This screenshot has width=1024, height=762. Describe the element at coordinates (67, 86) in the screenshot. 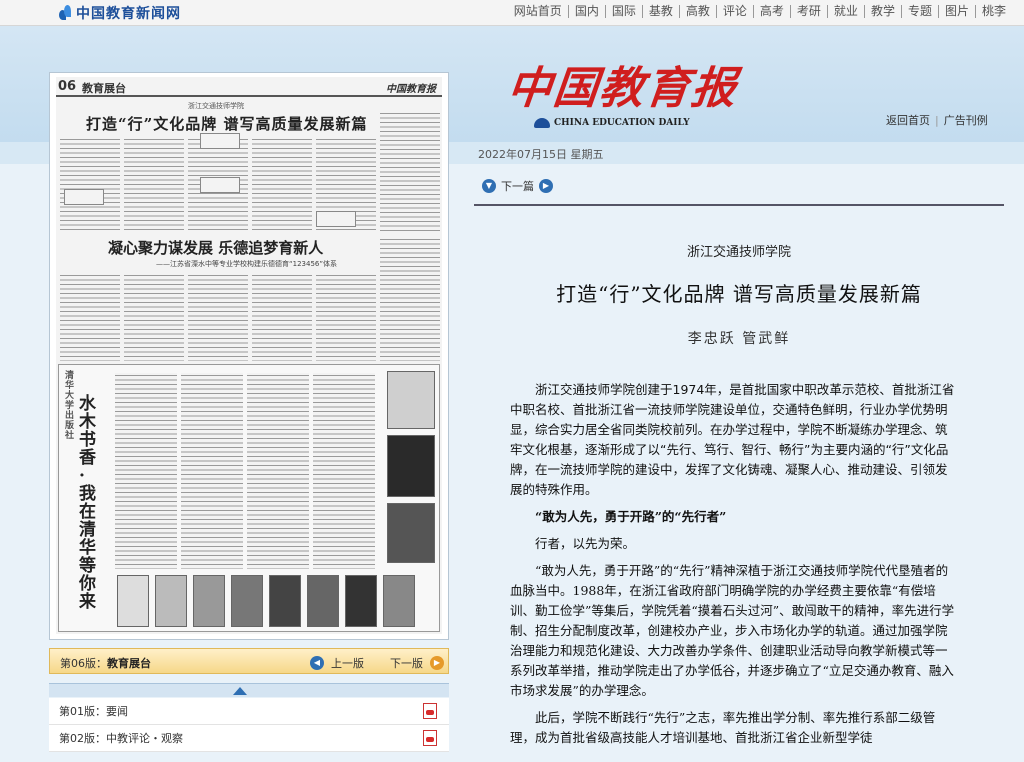

I see `page-number: 06` at that location.